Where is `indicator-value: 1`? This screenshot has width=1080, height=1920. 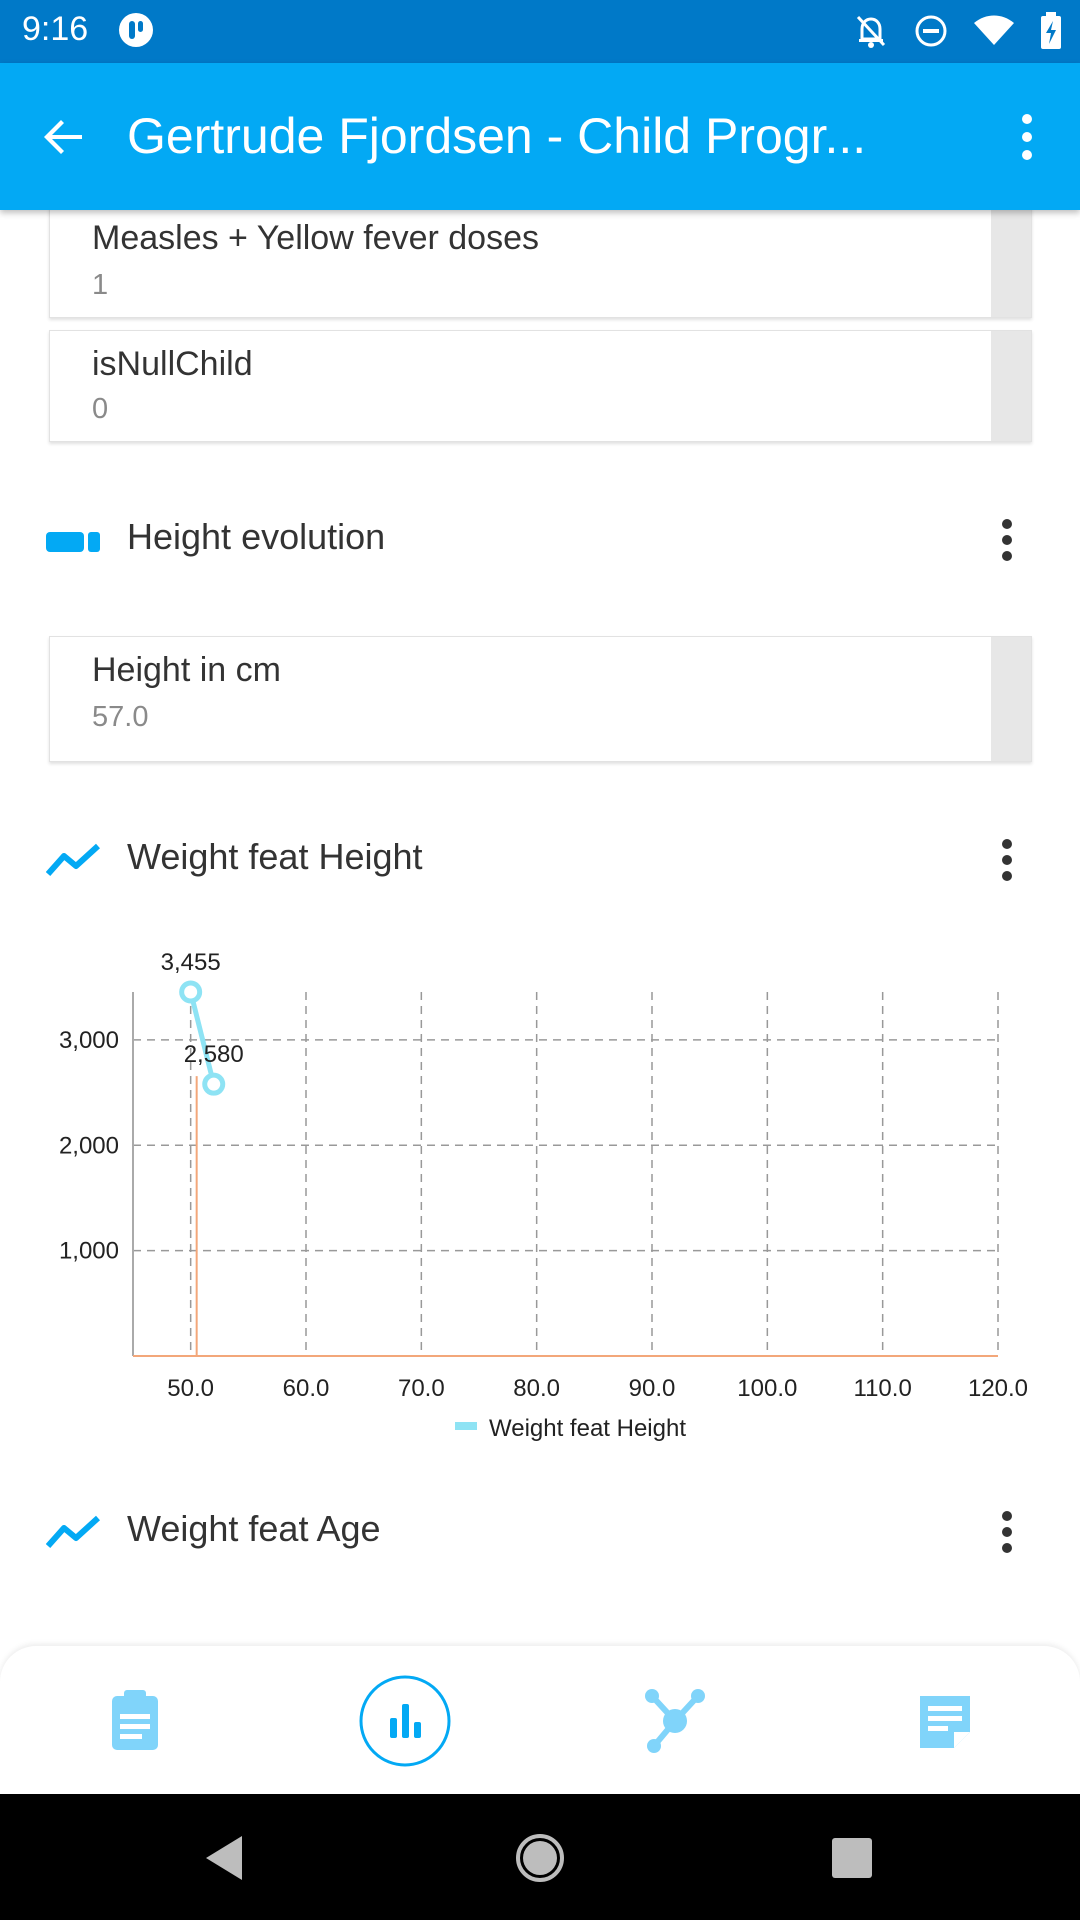 indicator-value: 1 is located at coordinates (100, 285).